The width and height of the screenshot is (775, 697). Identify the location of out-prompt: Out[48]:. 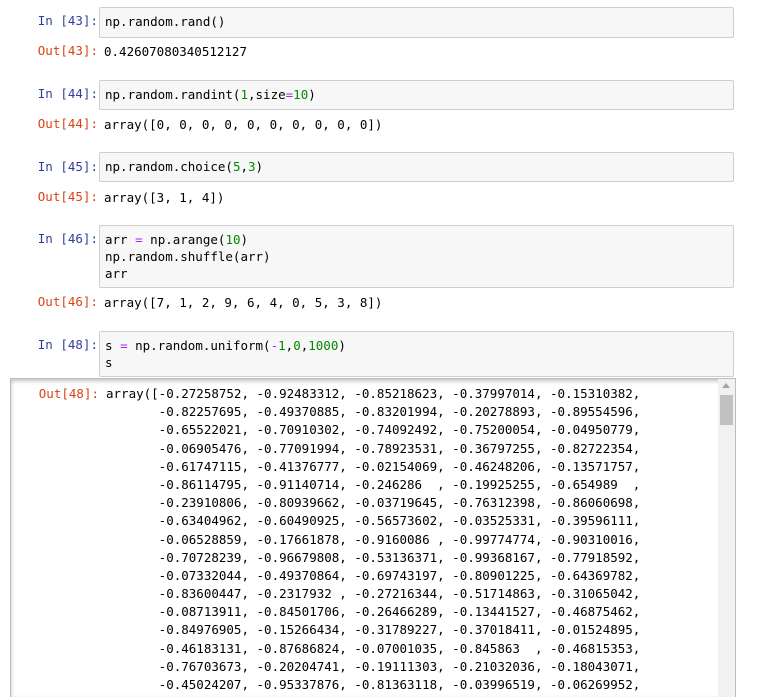
(68, 393).